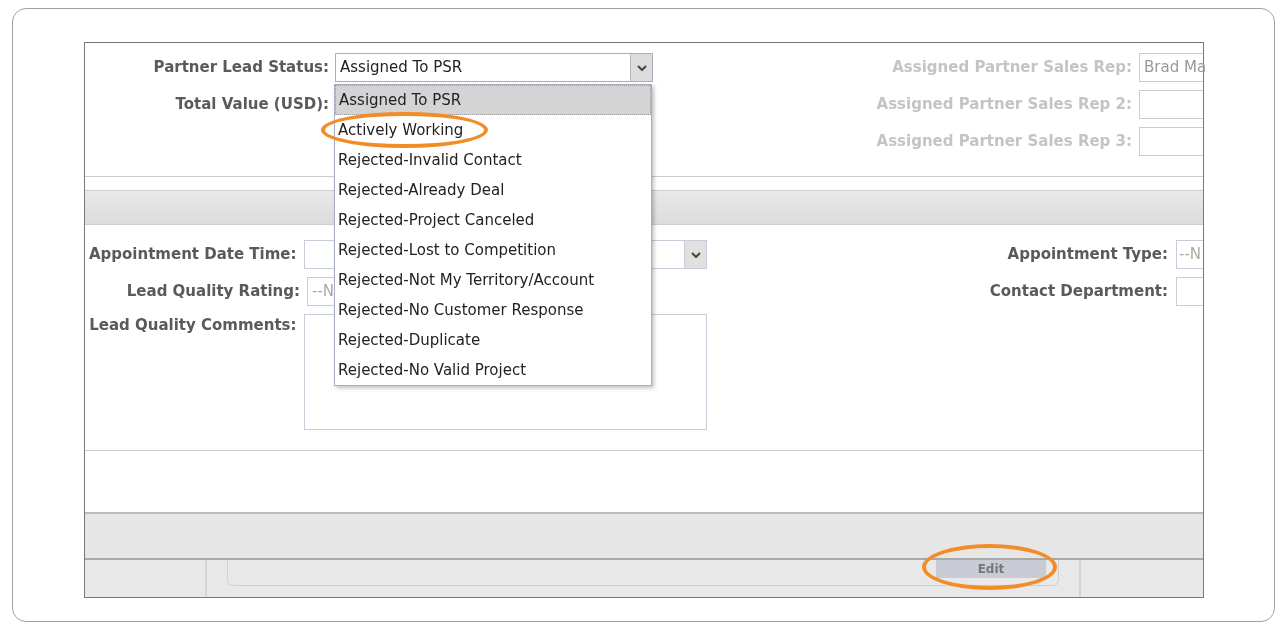 The image size is (1283, 626). Describe the element at coordinates (1004, 105) in the screenshot. I see `field-label: Assigned Partner Sales Rep 2:` at that location.